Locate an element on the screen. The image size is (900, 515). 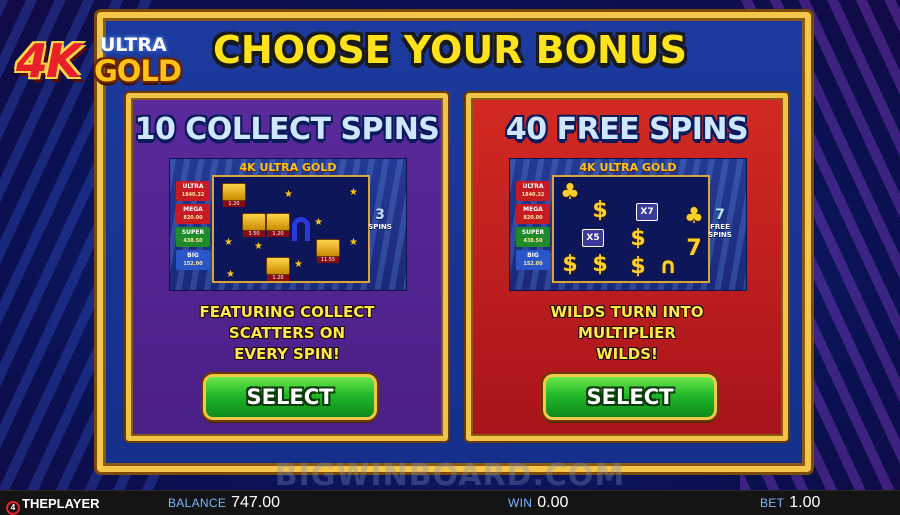
gold-coin-block: 11.55 is located at coordinates (328, 251).